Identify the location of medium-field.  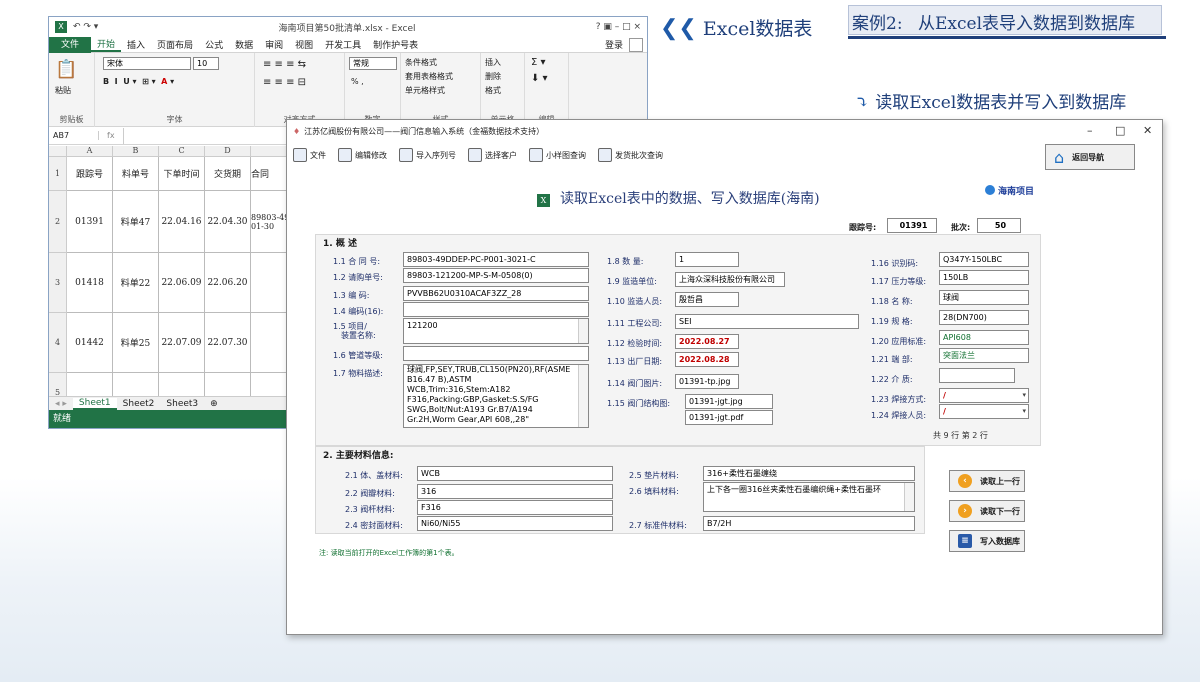
(977, 375).